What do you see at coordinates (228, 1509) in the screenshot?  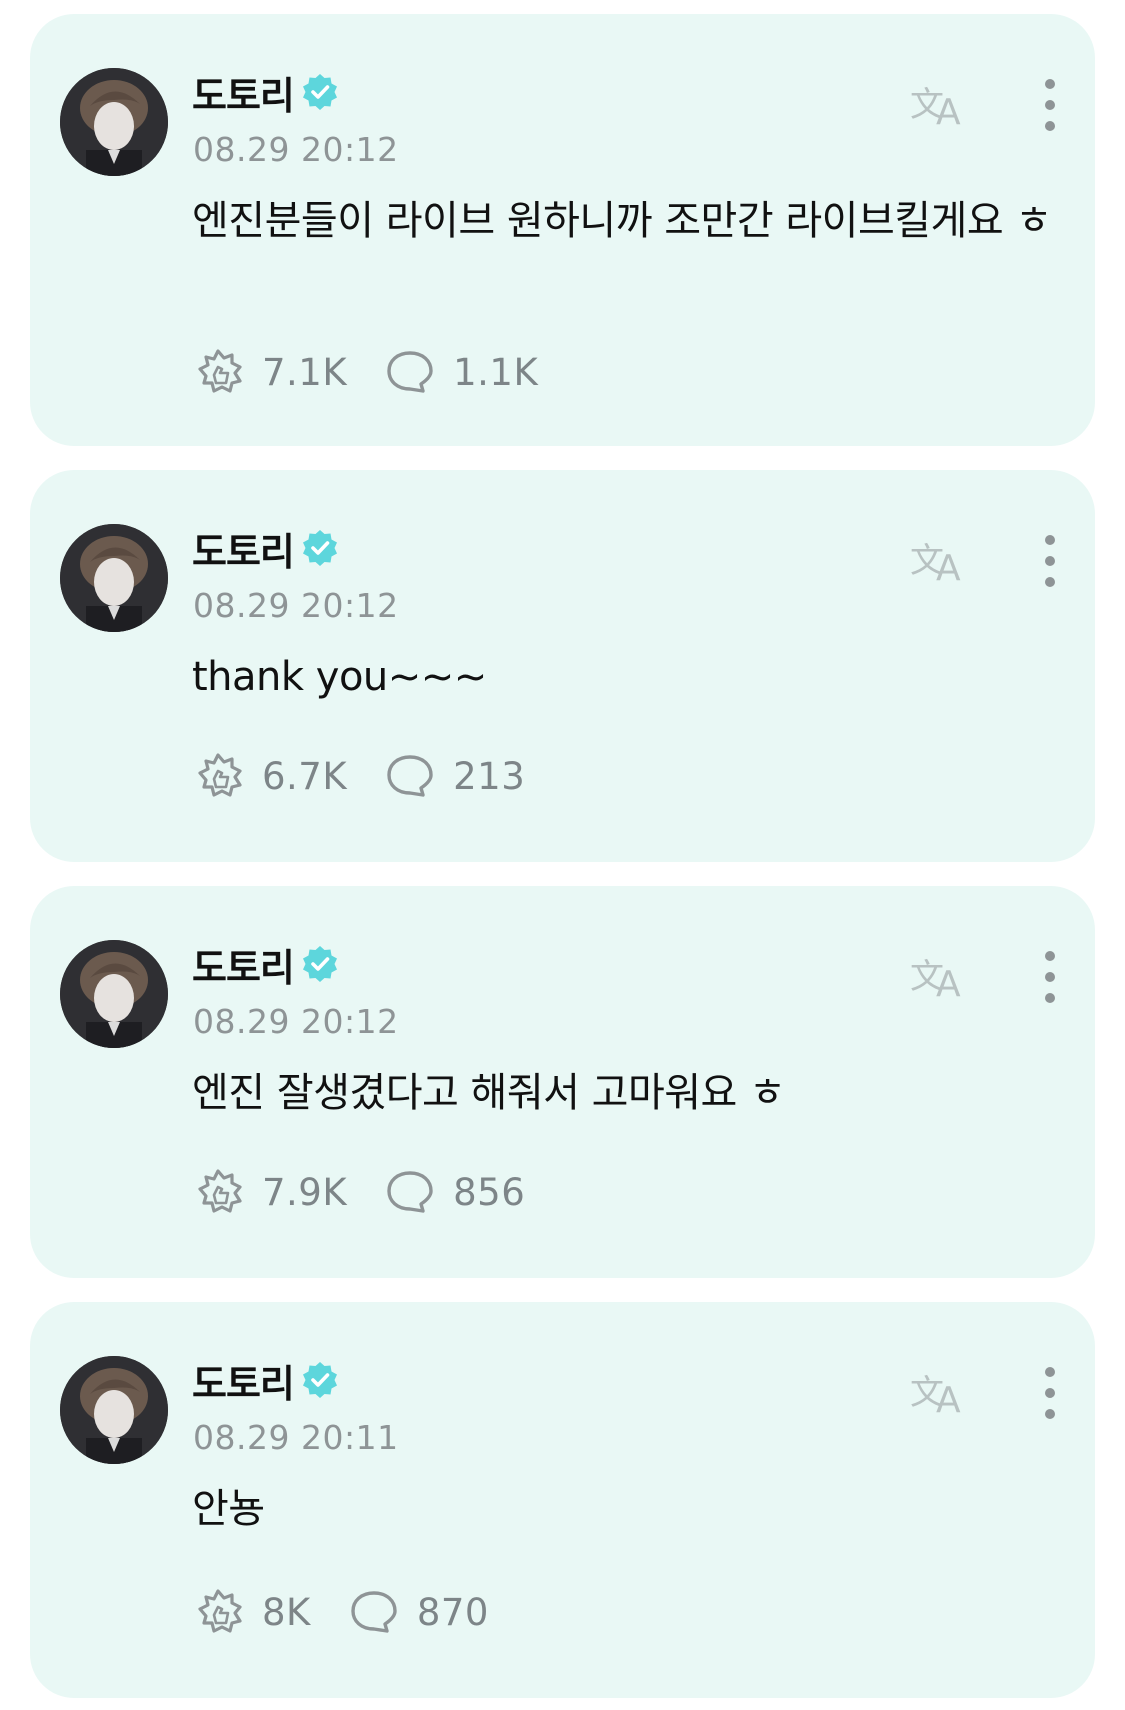 I see `post-body: 안뇽` at bounding box center [228, 1509].